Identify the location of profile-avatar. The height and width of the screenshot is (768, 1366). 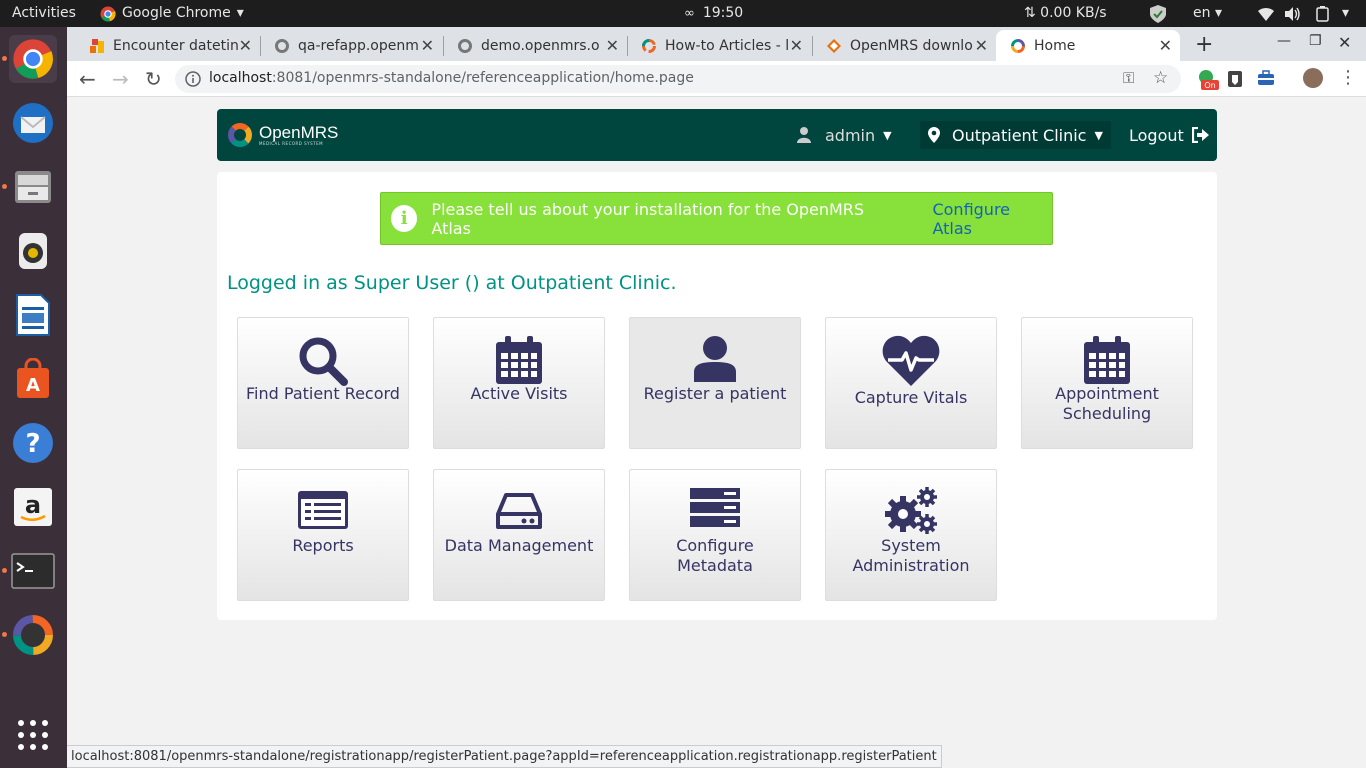
(1313, 78).